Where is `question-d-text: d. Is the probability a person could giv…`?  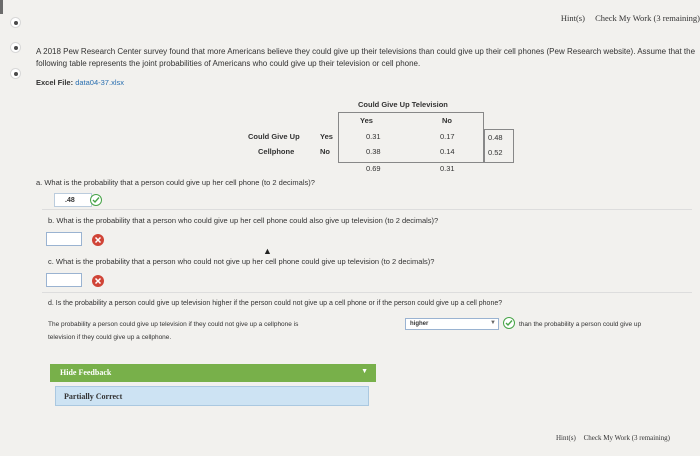
question-d-text: d. Is the probability a person could giv… is located at coordinates (275, 303).